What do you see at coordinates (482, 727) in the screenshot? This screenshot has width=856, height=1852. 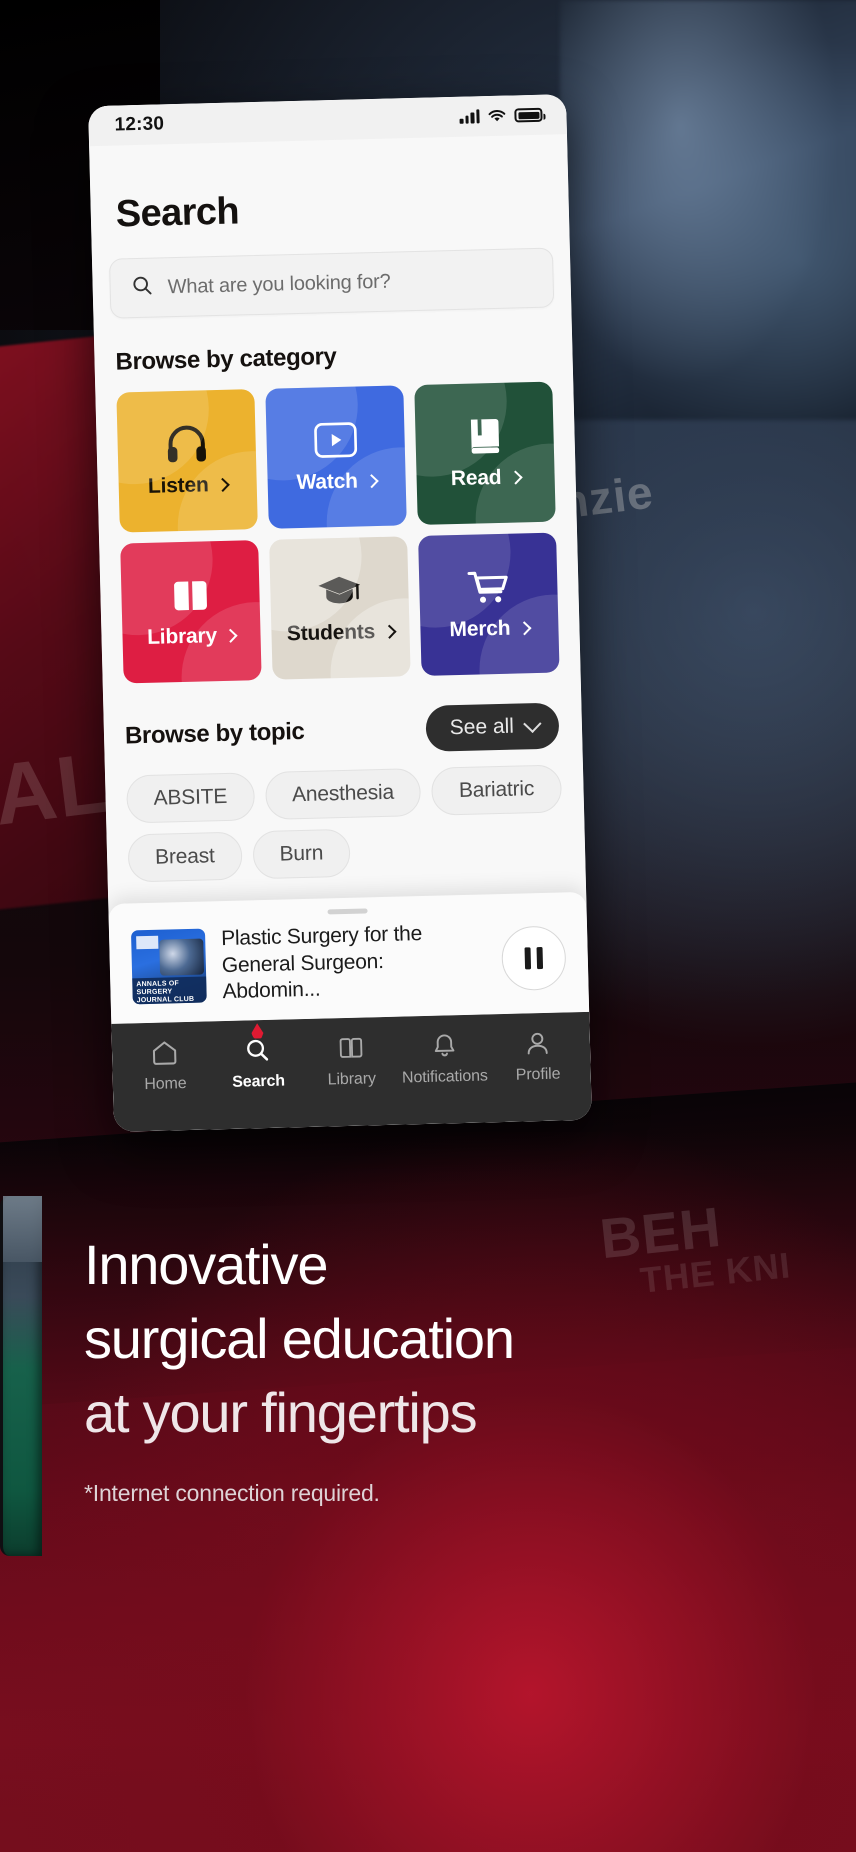 I see `see-all-label: See all` at bounding box center [482, 727].